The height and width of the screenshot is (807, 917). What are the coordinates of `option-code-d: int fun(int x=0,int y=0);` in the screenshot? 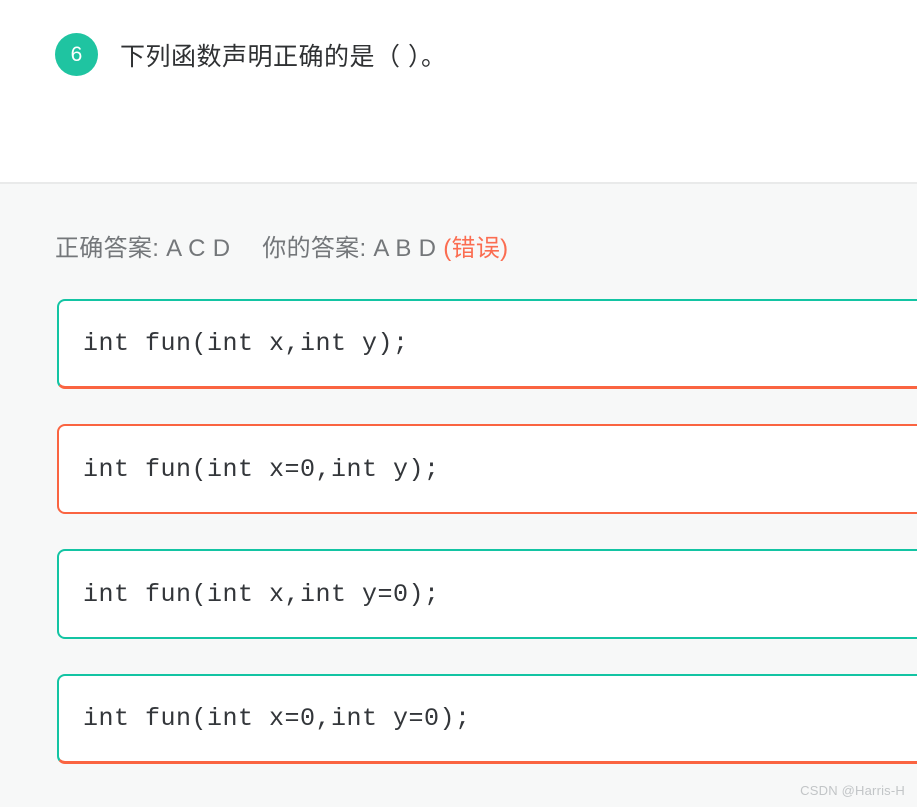 It's located at (277, 718).